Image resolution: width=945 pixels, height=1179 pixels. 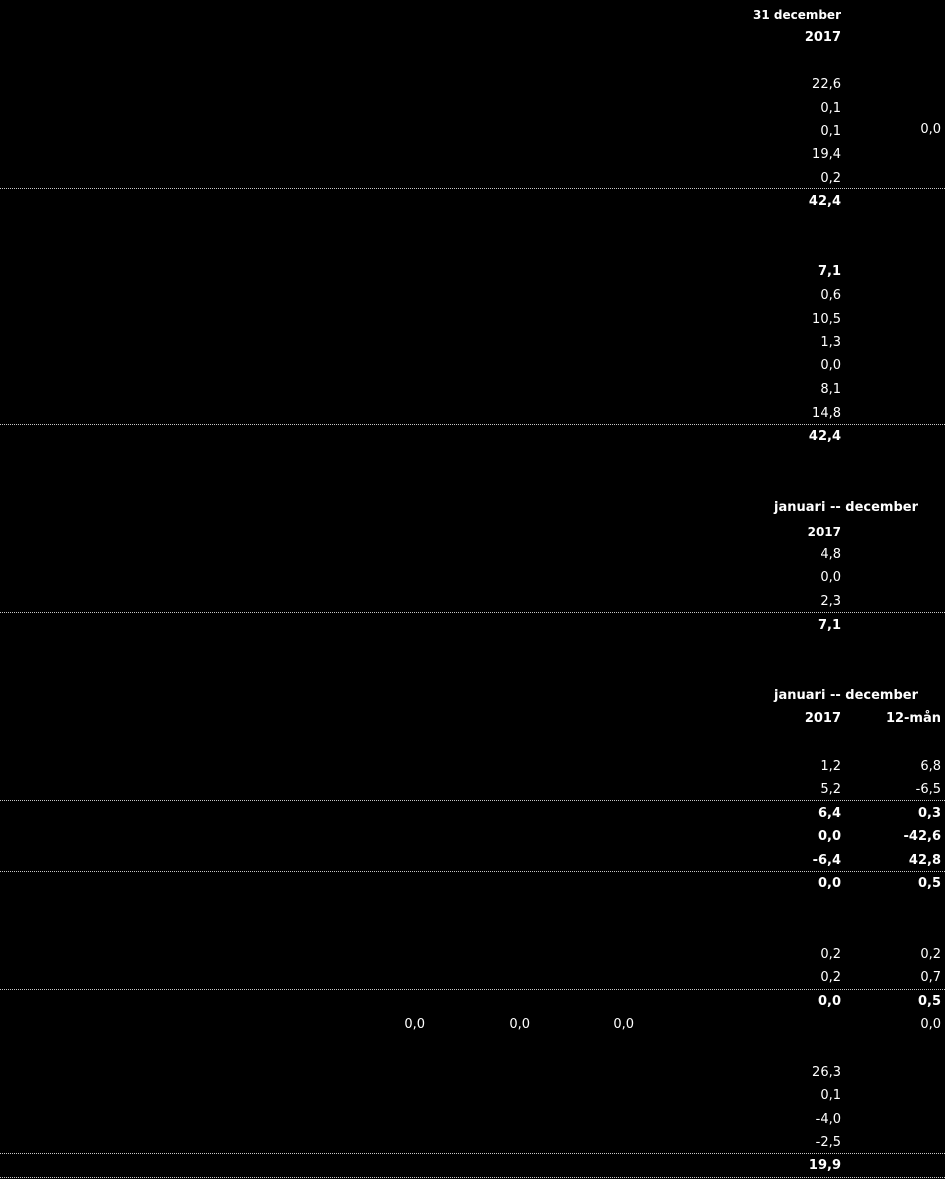 I want to click on equity-total: 7,1, so click(x=829, y=625).